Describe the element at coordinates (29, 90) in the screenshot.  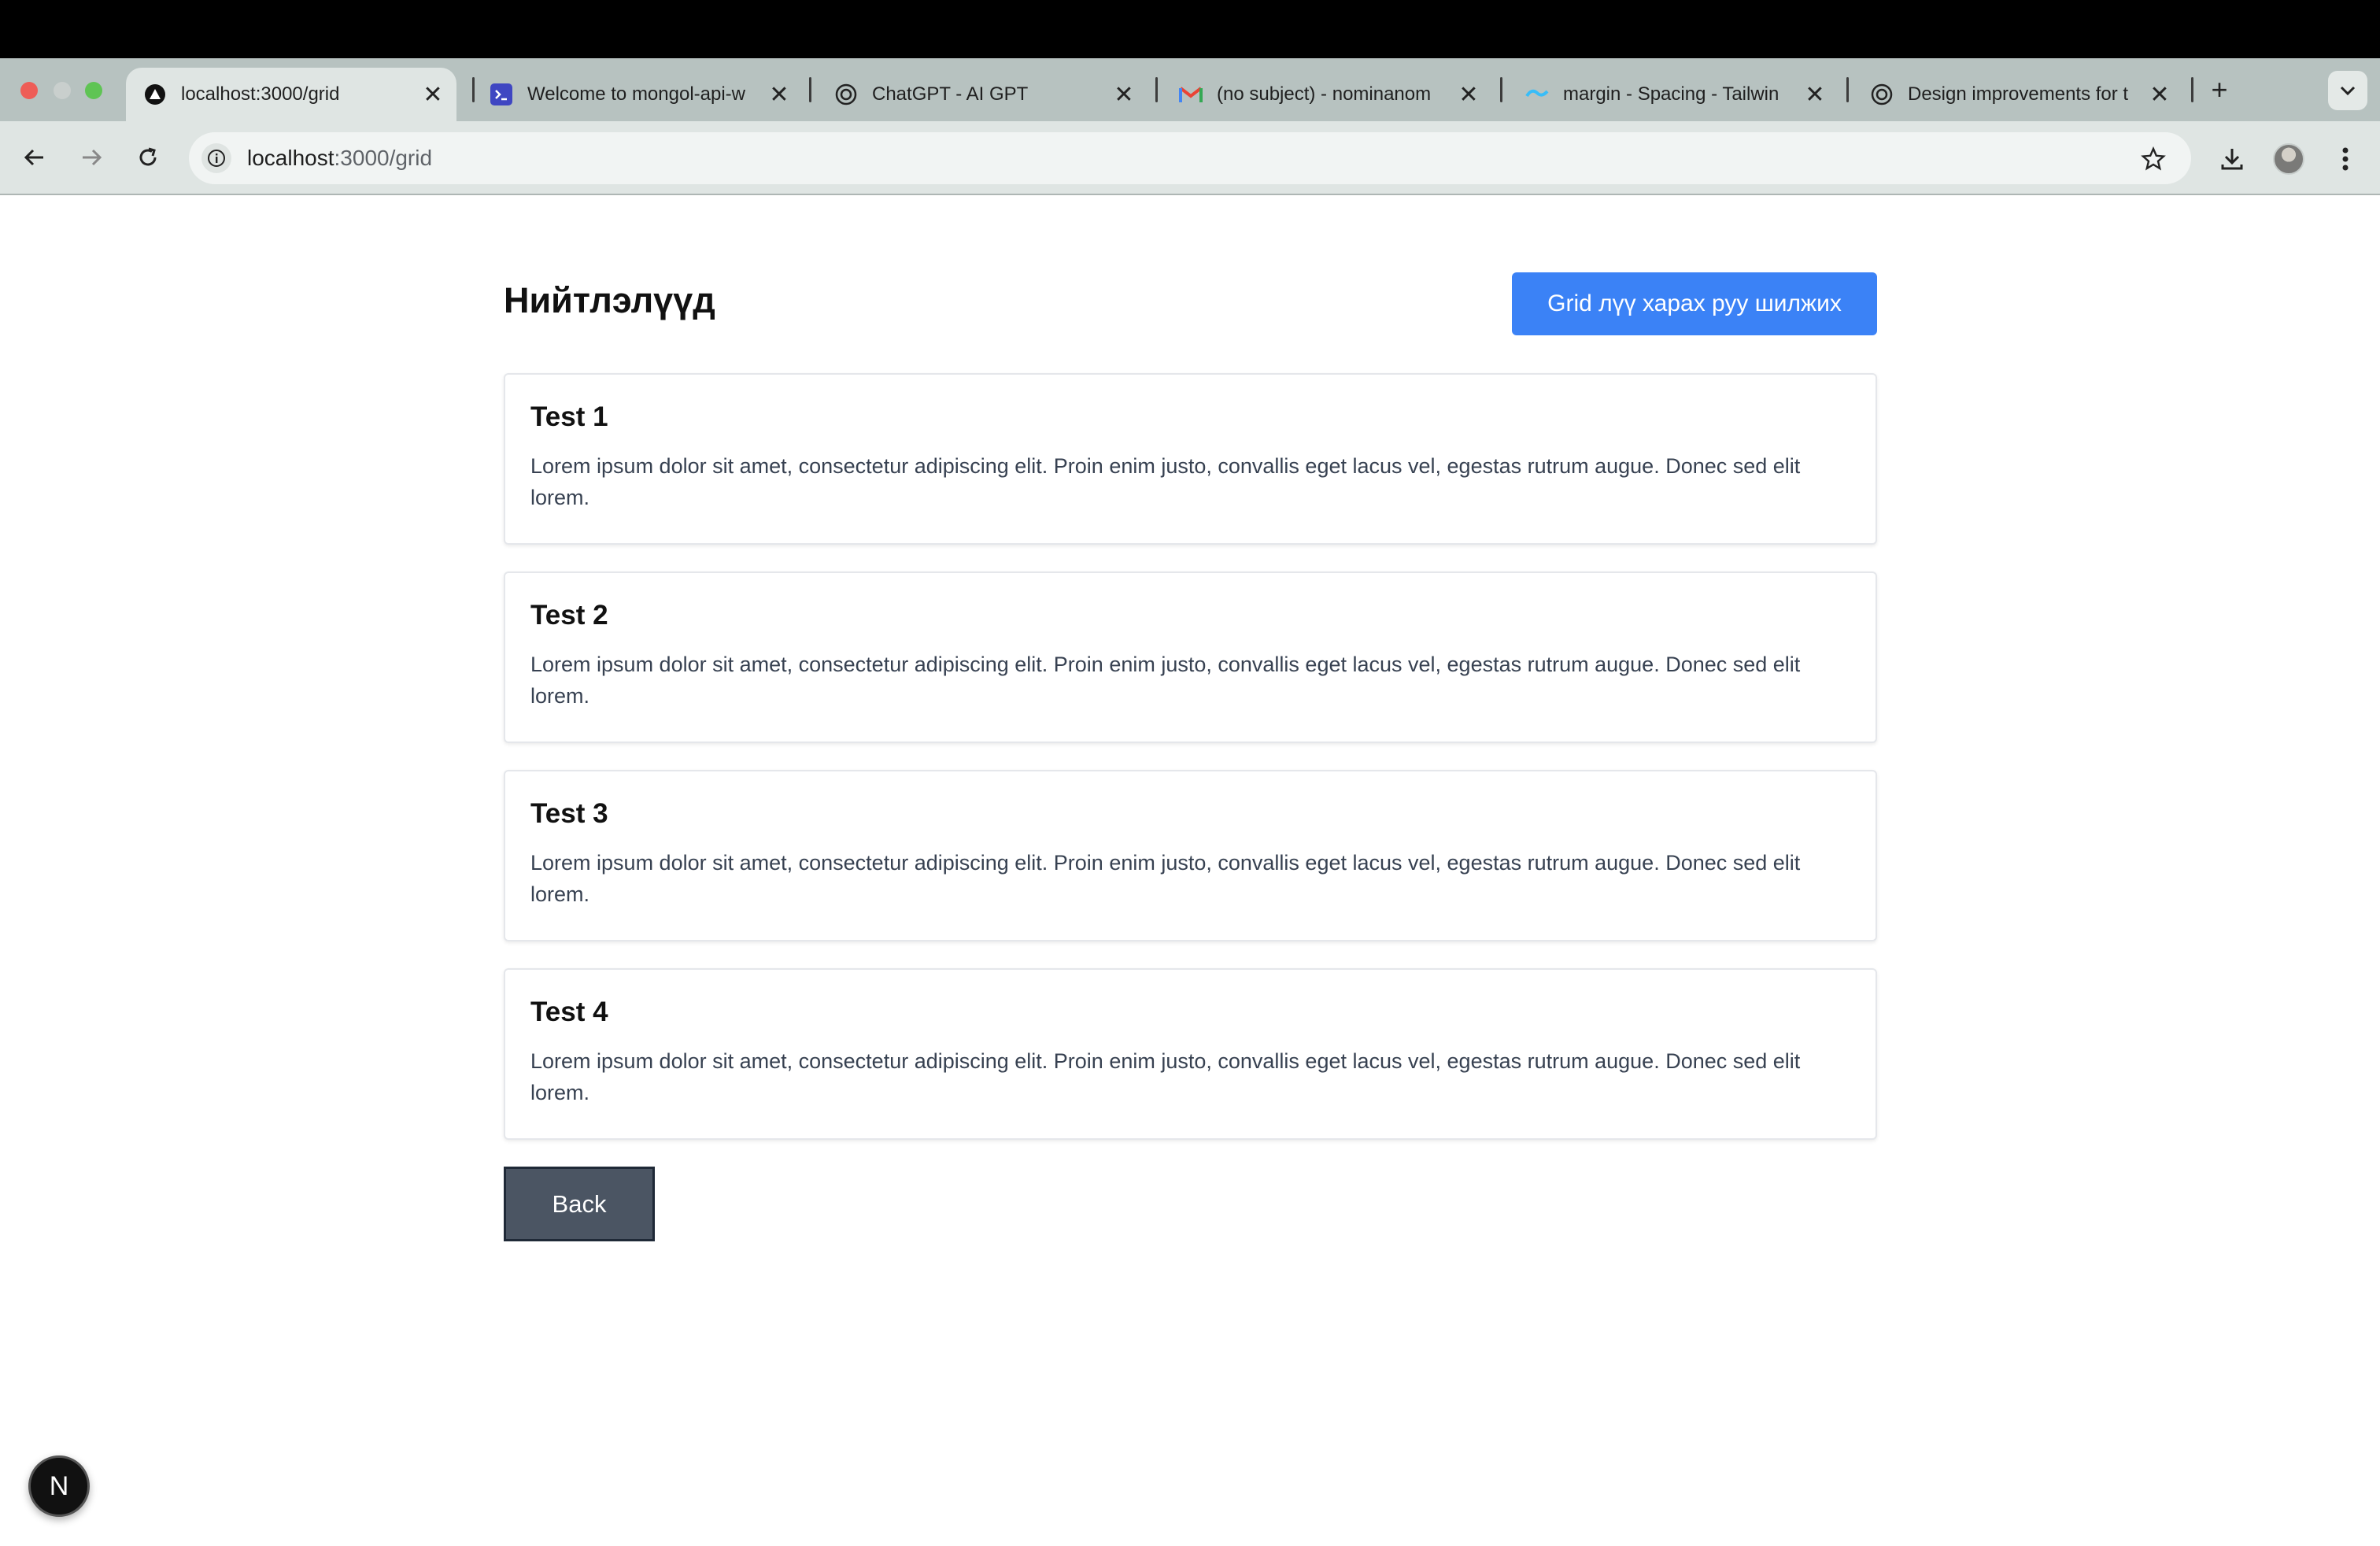
I see `close-window-button` at that location.